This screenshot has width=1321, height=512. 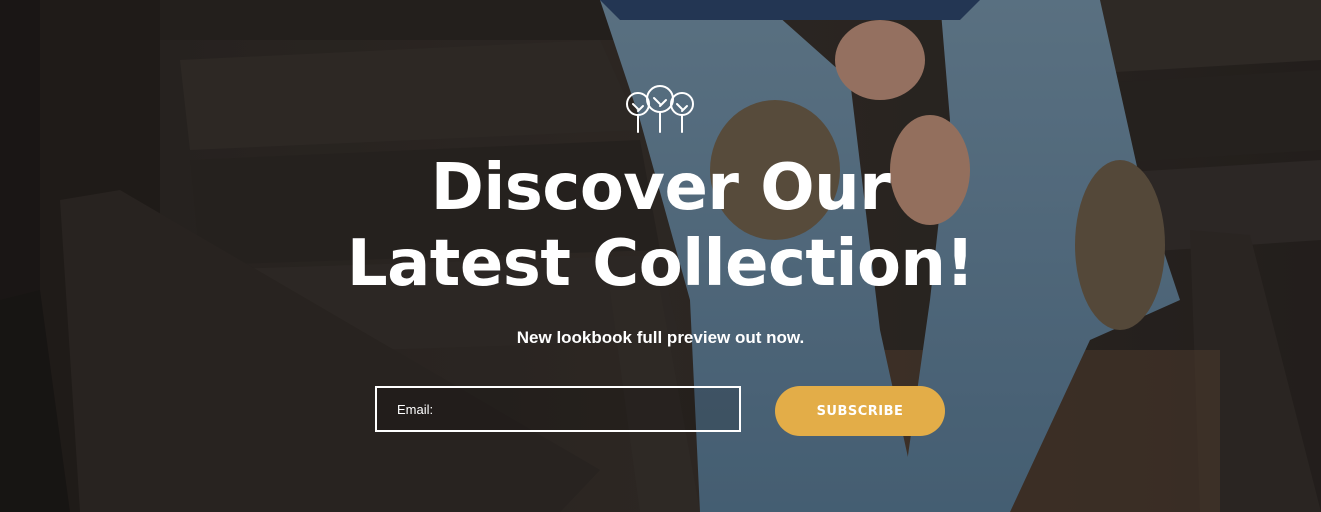 I want to click on headline-line-2: Latest Collection!, so click(x=660, y=264).